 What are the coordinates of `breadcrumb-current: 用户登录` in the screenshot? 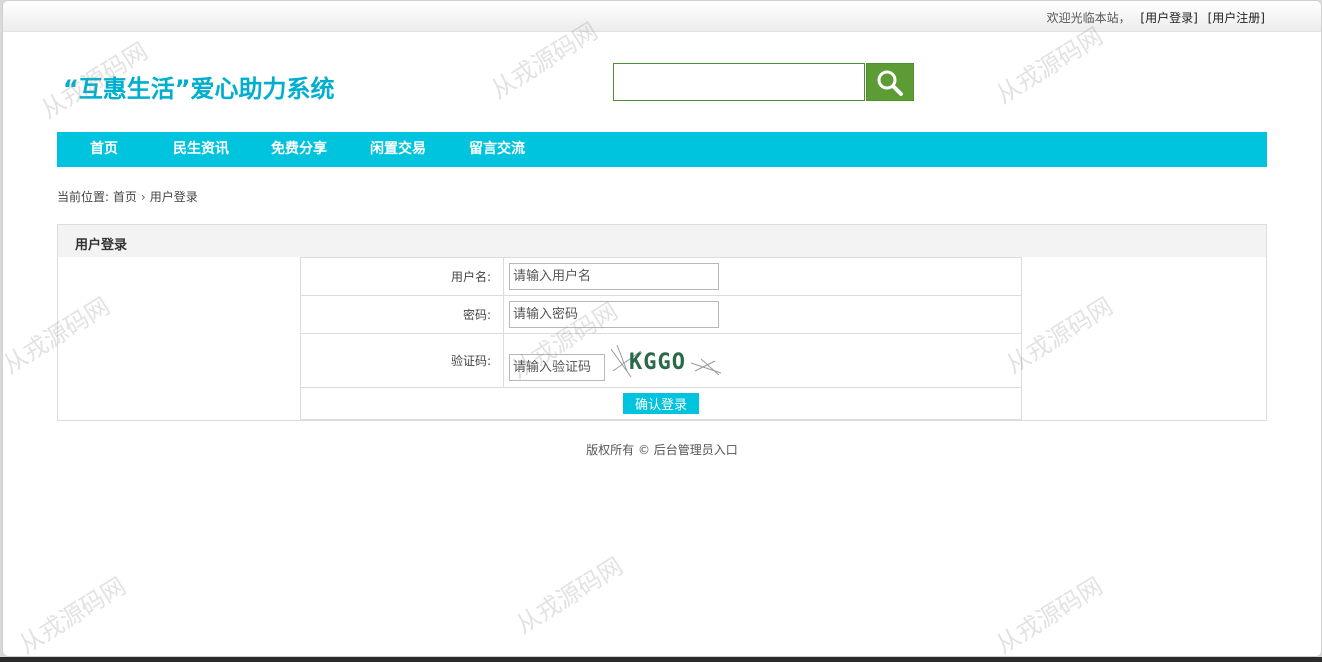 It's located at (173, 197).